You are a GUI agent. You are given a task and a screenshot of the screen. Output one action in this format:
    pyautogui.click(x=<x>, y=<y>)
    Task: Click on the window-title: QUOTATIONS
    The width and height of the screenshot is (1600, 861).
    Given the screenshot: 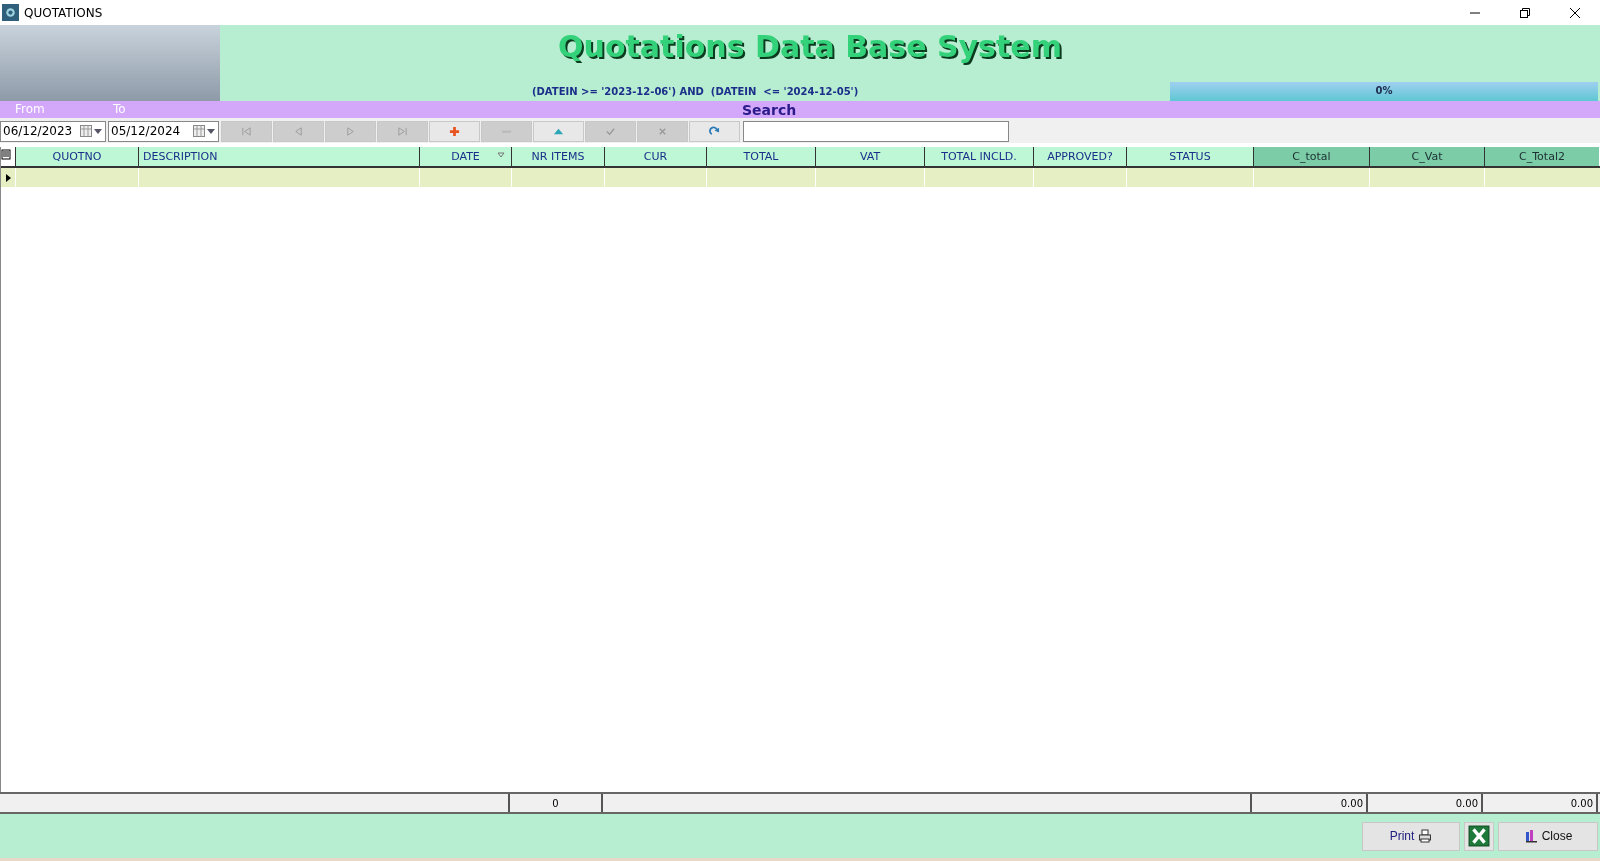 What is the action you would take?
    pyautogui.click(x=63, y=12)
    